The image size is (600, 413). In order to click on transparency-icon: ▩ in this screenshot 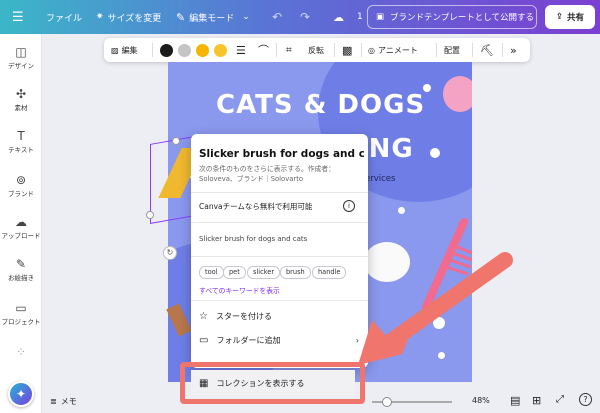, I will do `click(347, 50)`.